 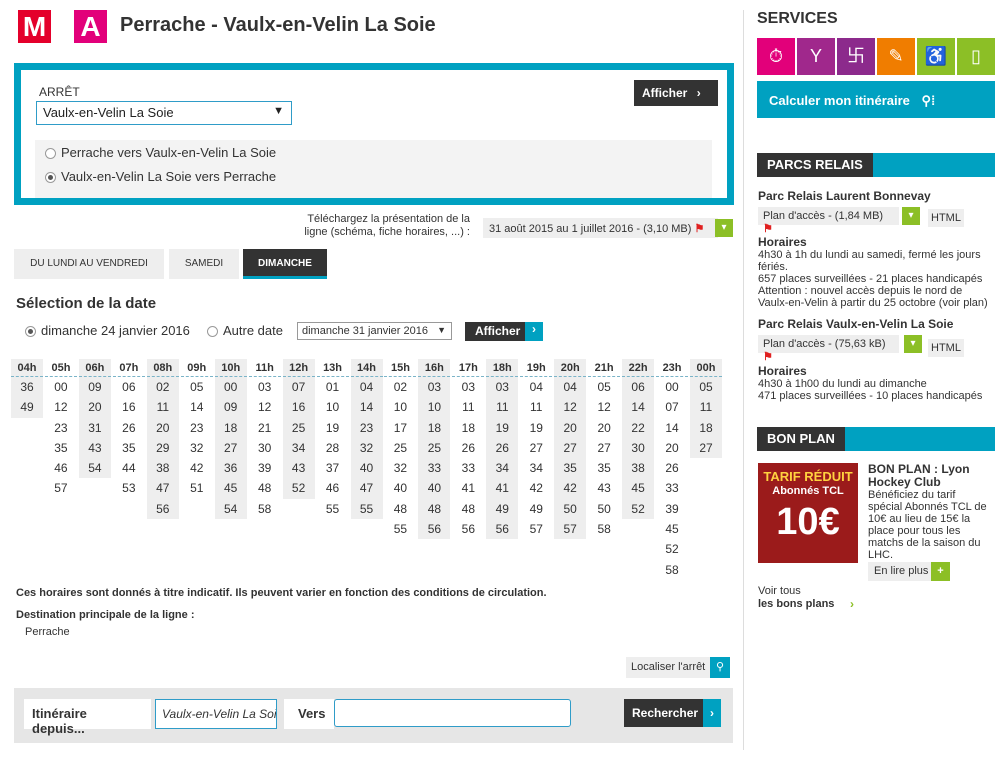 I want to click on afficher-button: Afficher ›, so click(x=676, y=93).